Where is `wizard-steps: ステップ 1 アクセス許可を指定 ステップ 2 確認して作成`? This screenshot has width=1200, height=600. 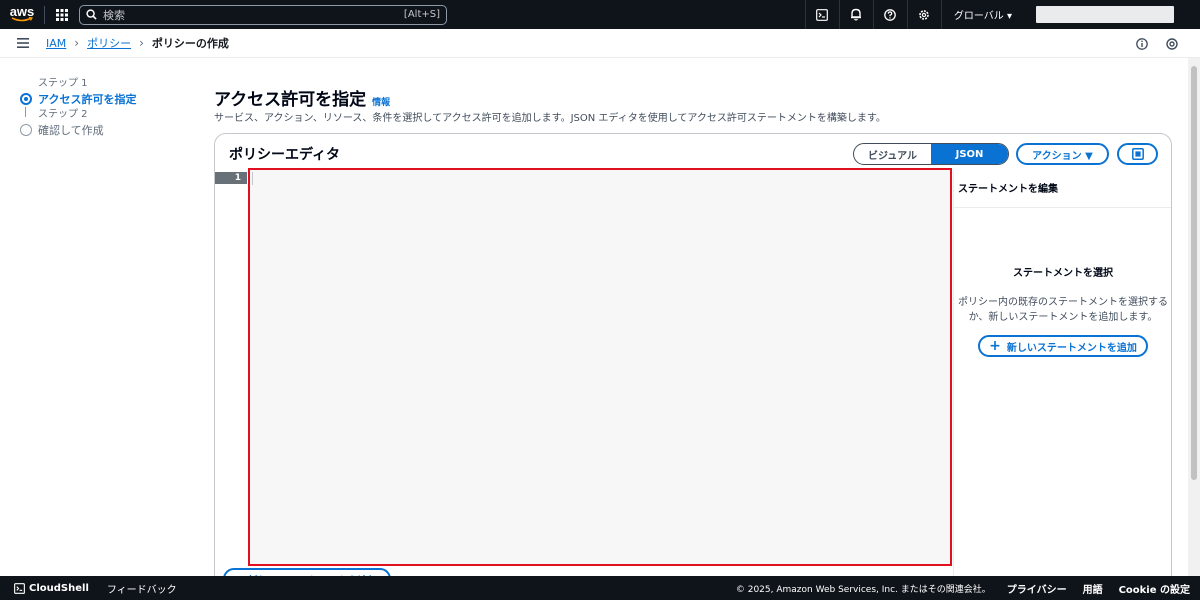 wizard-steps: ステップ 1 アクセス許可を指定 ステップ 2 確認して作成 is located at coordinates (105, 108).